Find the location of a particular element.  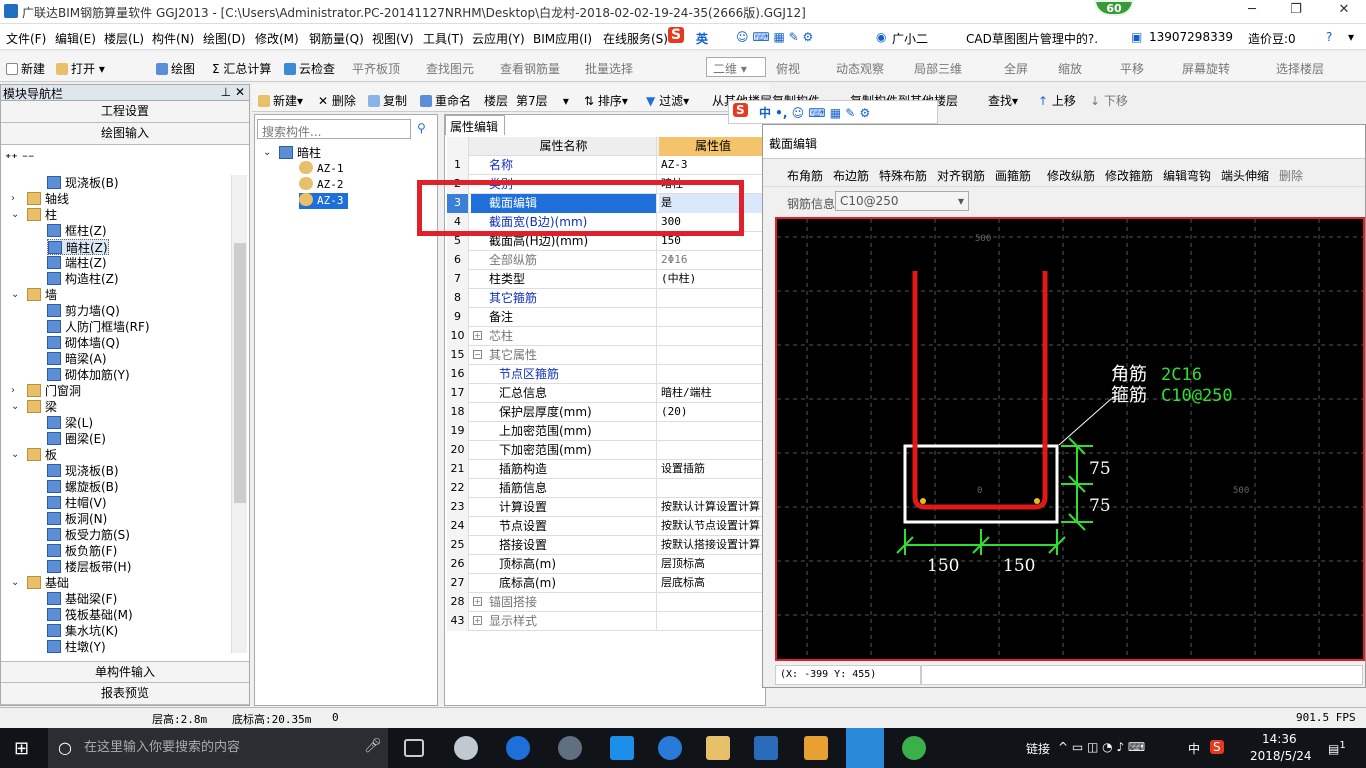

tree-item: 板受力筋(S) is located at coordinates (88, 535).